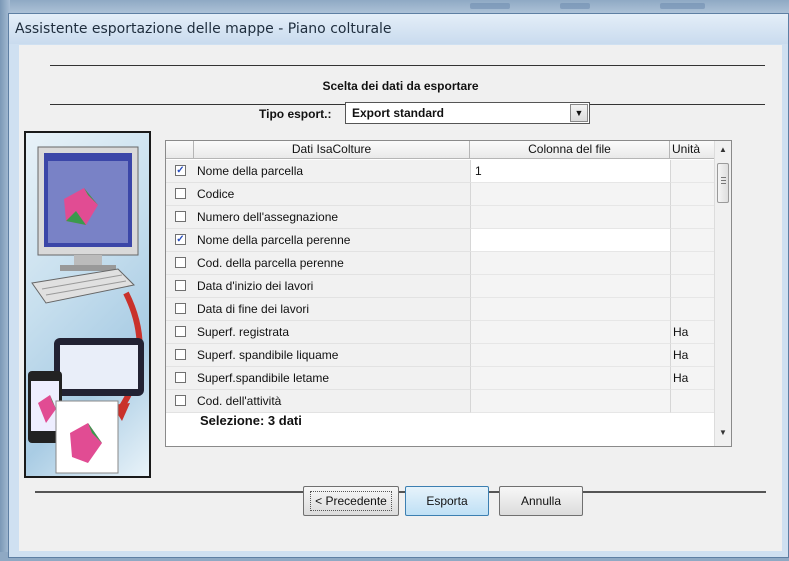 This screenshot has width=789, height=561. What do you see at coordinates (332, 332) in the screenshot?
I see `row-data-name: Superf. registrata` at bounding box center [332, 332].